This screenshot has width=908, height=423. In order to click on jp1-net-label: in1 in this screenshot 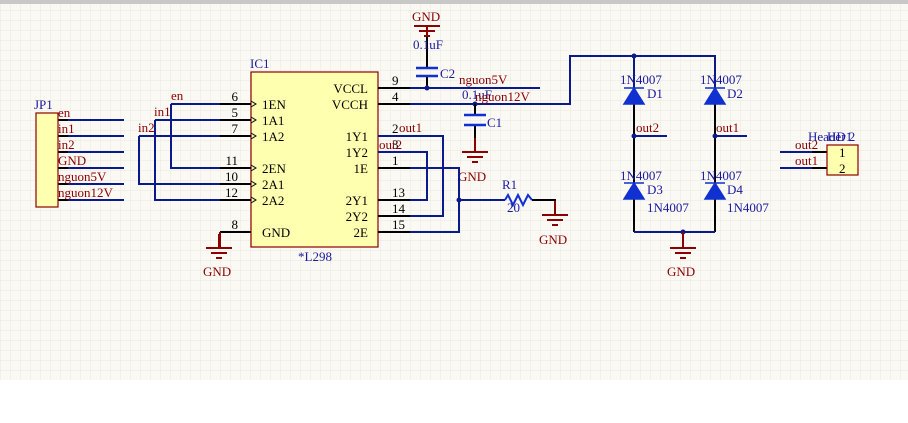, I will do `click(66, 128)`.